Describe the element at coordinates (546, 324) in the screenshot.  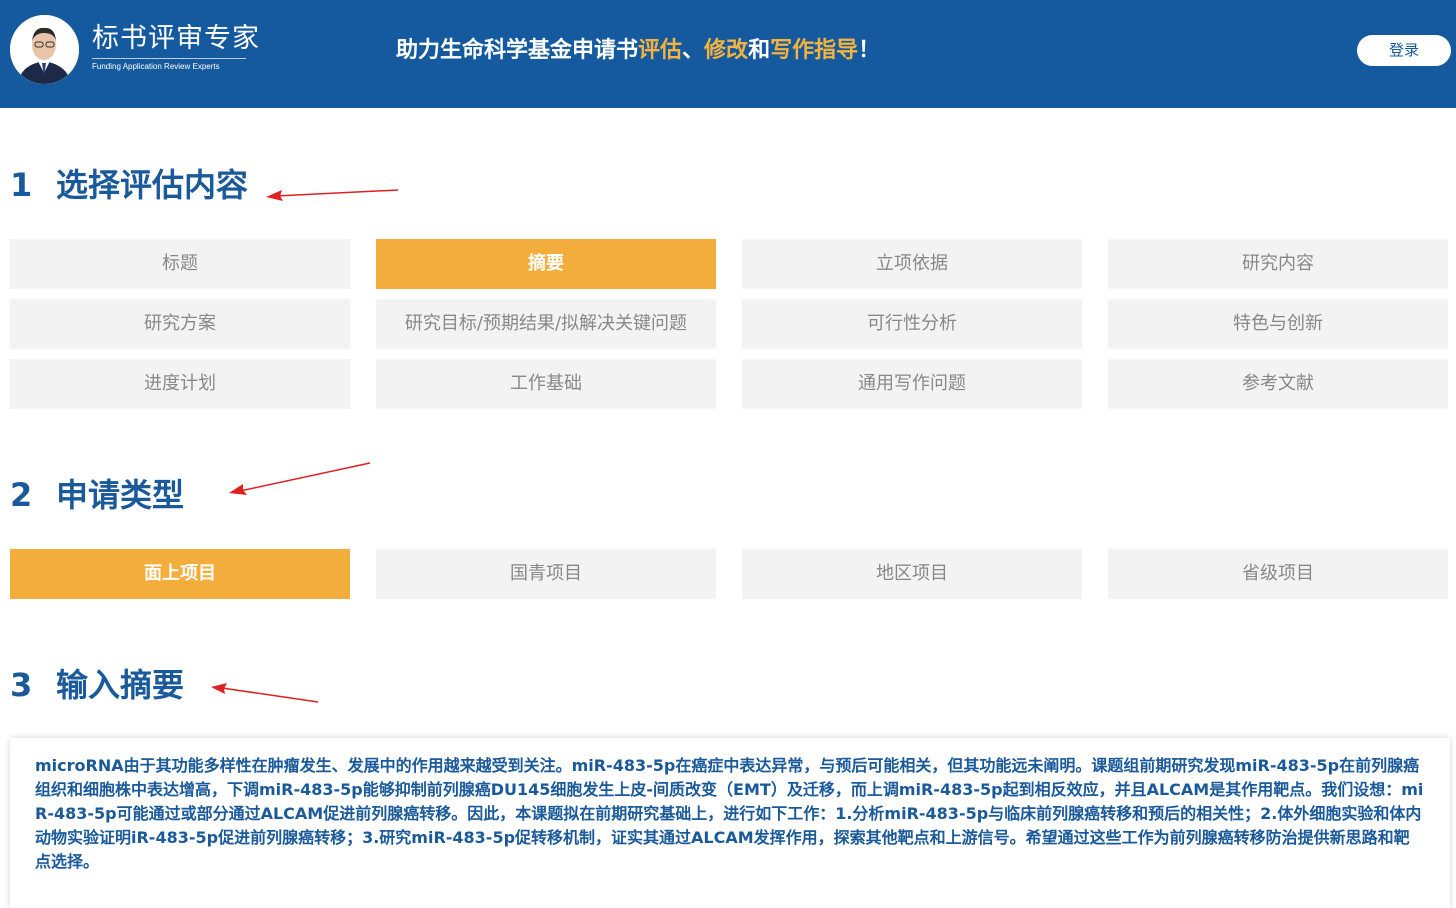
I see `option-research-goals: 研究目标/预期结果/拟解决关键问题` at that location.